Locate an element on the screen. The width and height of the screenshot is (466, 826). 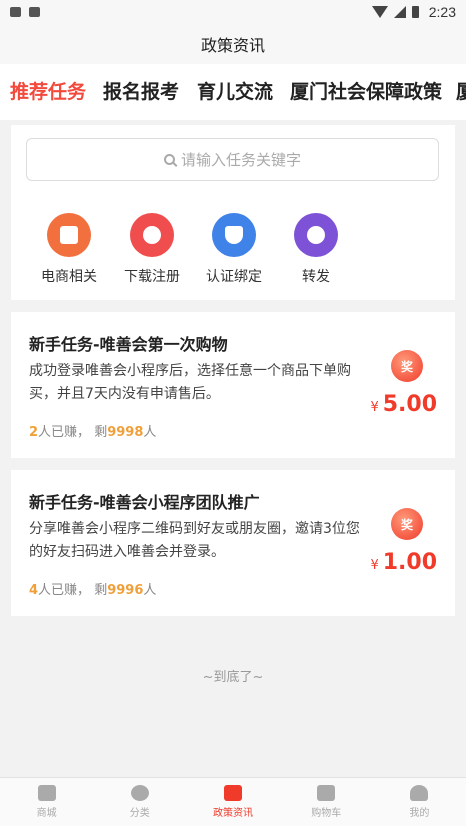
status-bar: 2:23 is located at coordinates (233, 12).